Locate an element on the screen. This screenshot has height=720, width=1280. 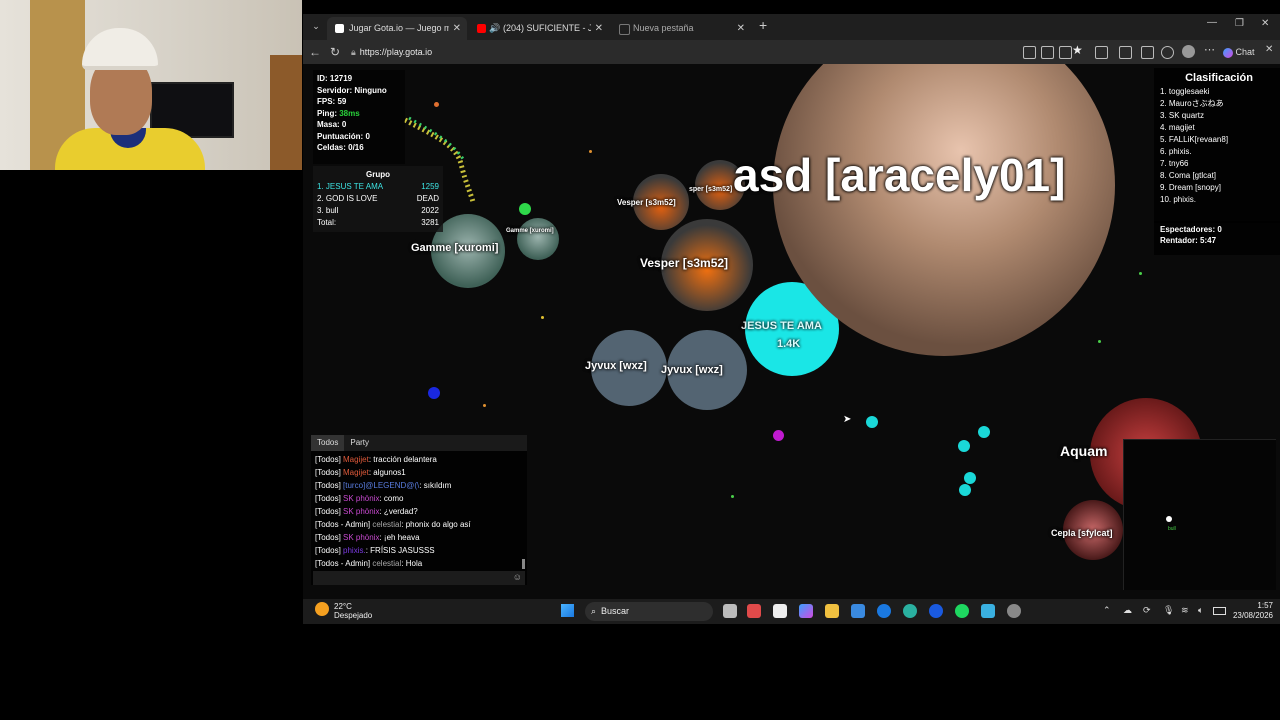
battery-icon is located at coordinates (1219, 611).